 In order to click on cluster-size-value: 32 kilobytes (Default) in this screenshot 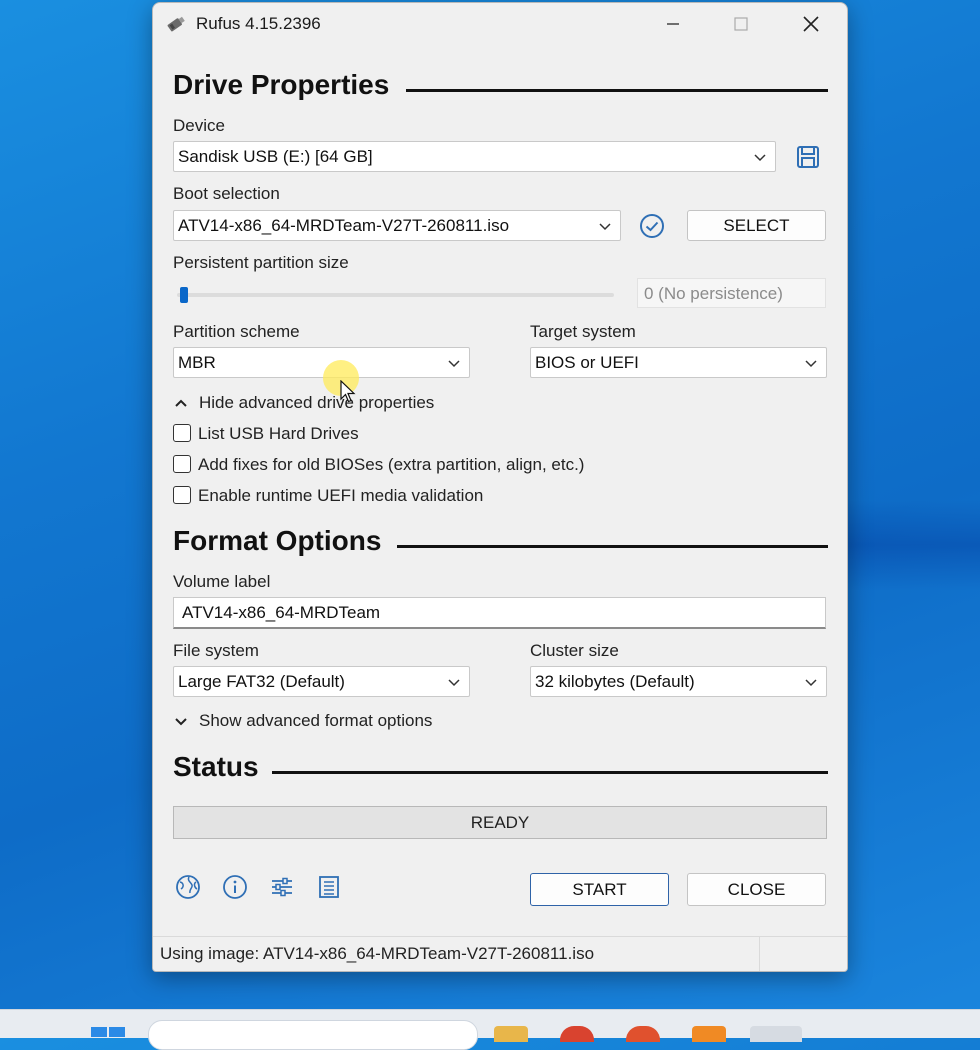, I will do `click(615, 681)`.